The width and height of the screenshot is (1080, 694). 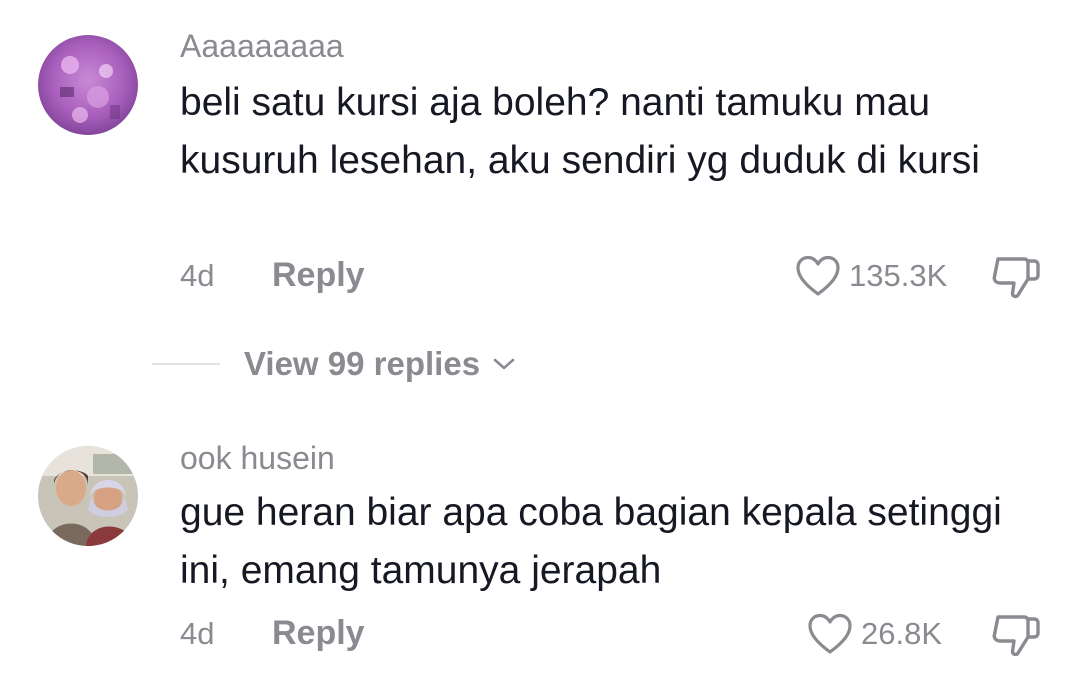 What do you see at coordinates (504, 364) in the screenshot?
I see `chevron-down-icon` at bounding box center [504, 364].